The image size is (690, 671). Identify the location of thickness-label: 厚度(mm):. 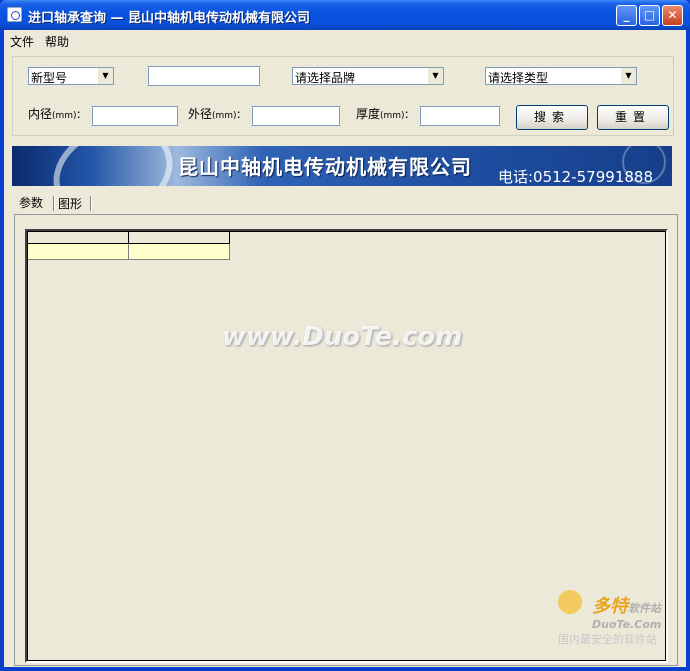
(382, 114).